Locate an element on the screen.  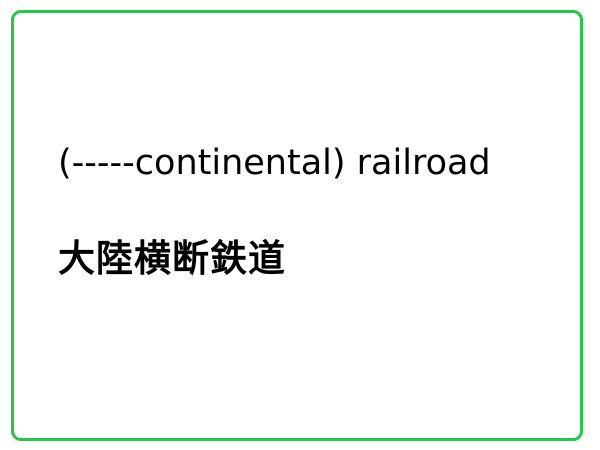
english-phrase: (-----continental) railroad is located at coordinates (274, 163).